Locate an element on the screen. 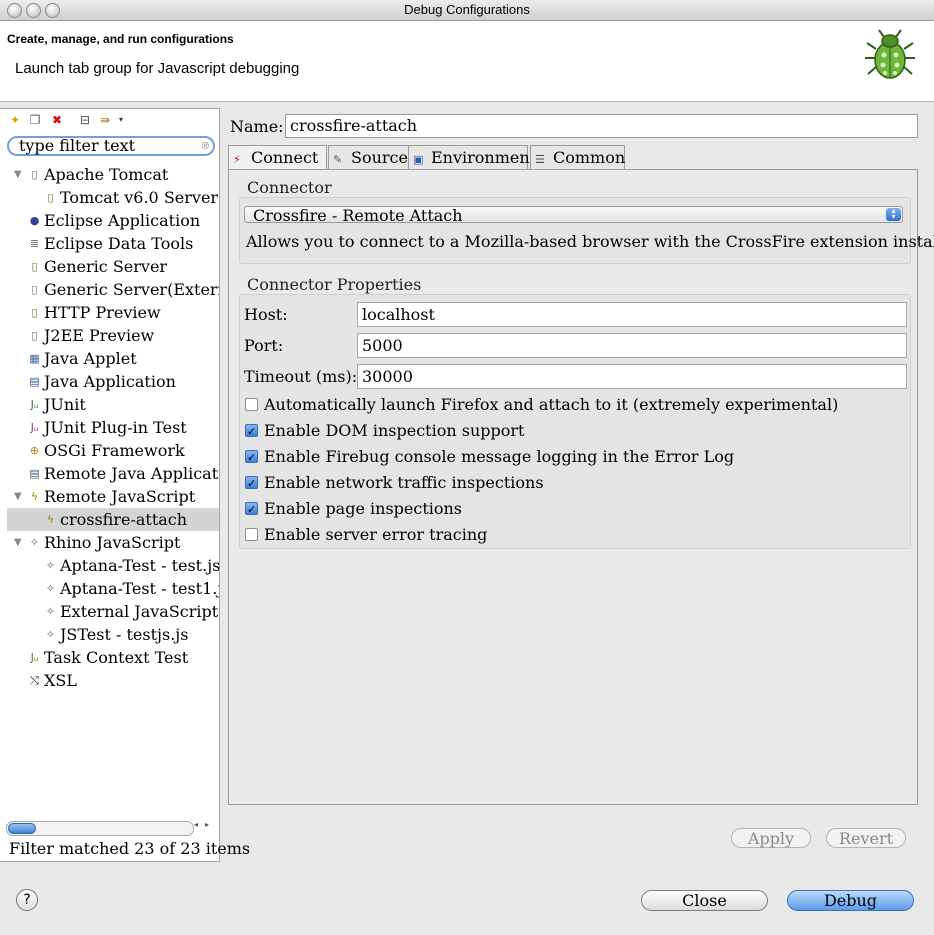 The image size is (934, 935). tree-item: ▤ Remote Java Application is located at coordinates (109, 473).